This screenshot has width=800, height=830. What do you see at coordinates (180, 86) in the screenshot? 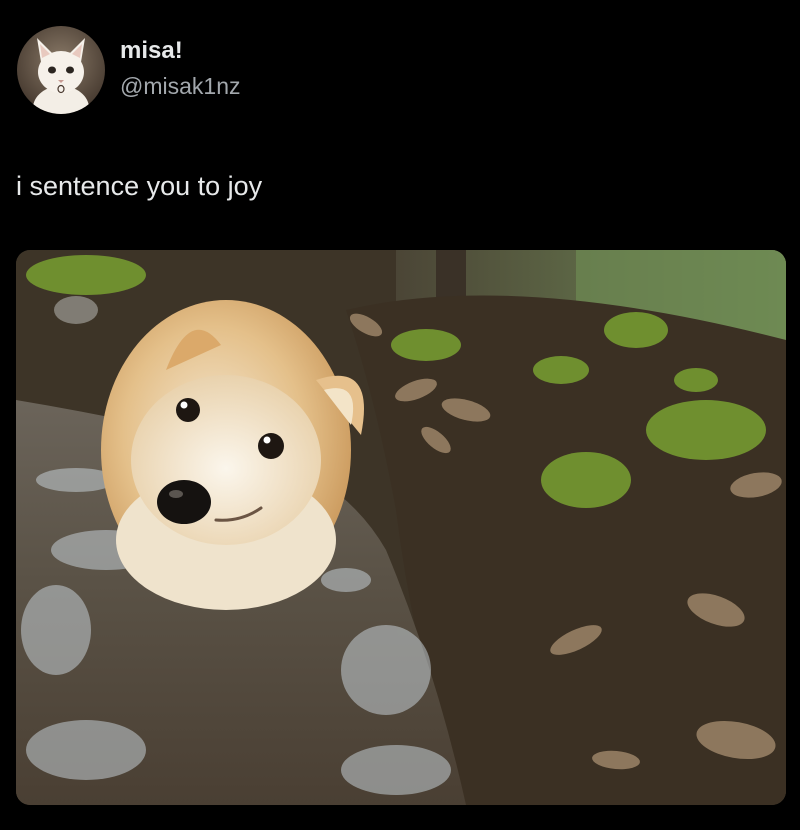
I see `user-handle: @misak1nz` at bounding box center [180, 86].